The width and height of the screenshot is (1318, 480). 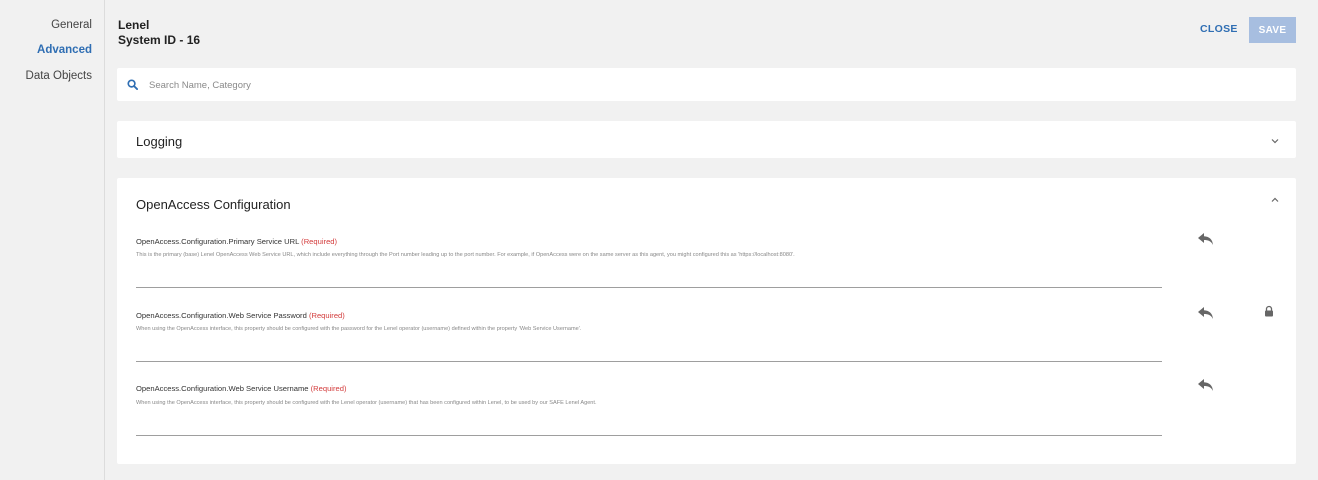 What do you see at coordinates (1219, 29) in the screenshot?
I see `close-button: CLOSE` at bounding box center [1219, 29].